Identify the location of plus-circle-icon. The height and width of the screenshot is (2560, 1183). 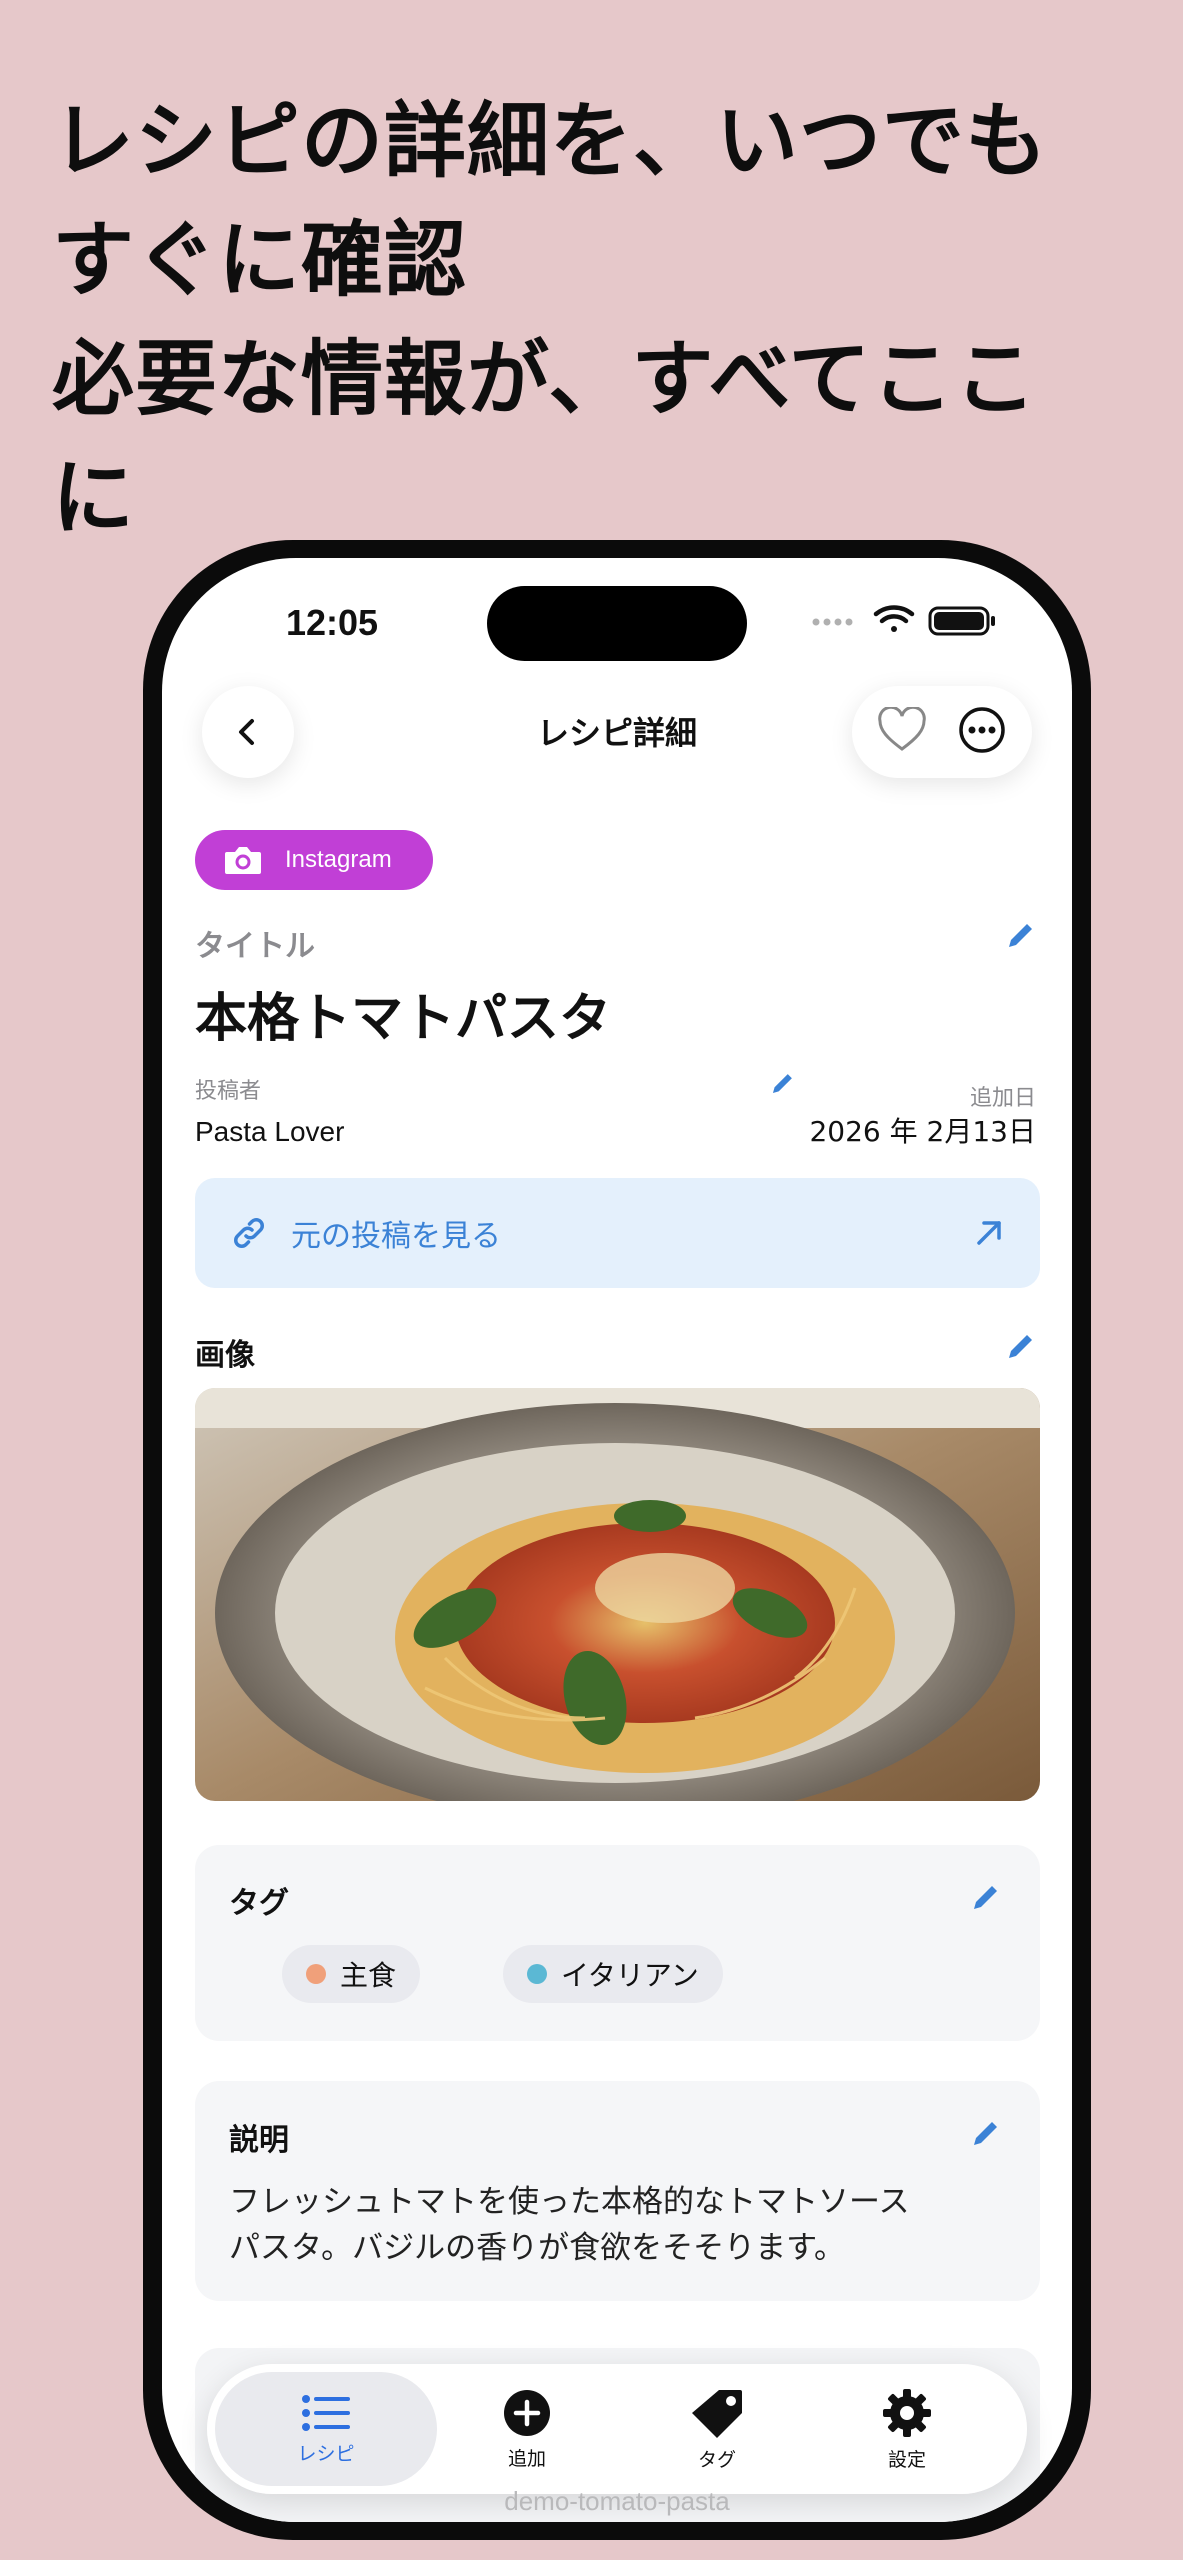
(527, 2412).